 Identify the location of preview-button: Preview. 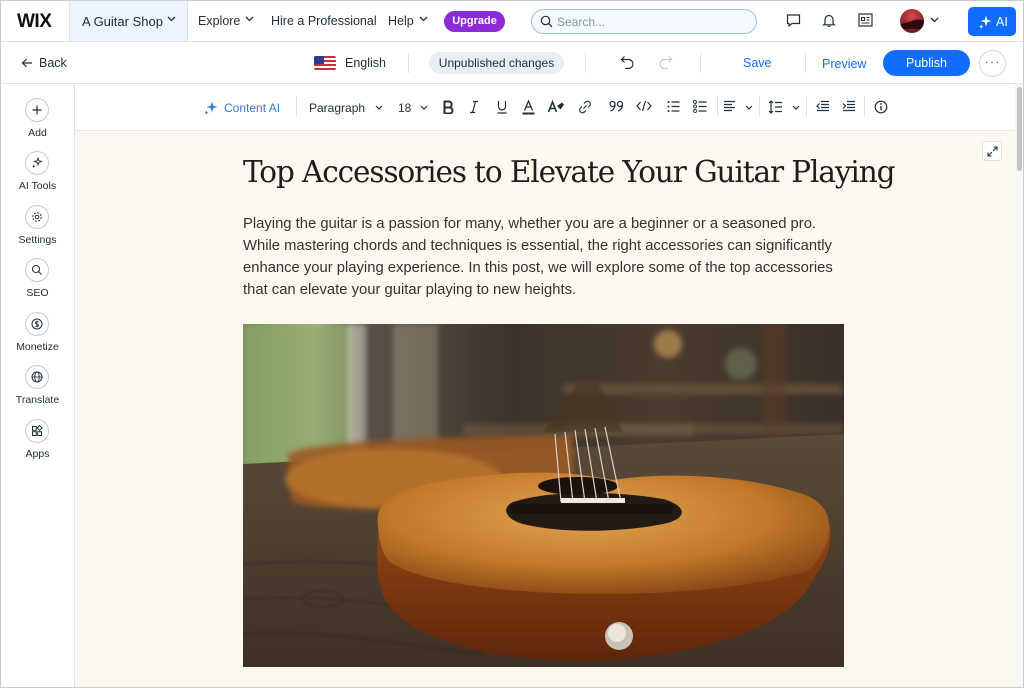
(844, 64).